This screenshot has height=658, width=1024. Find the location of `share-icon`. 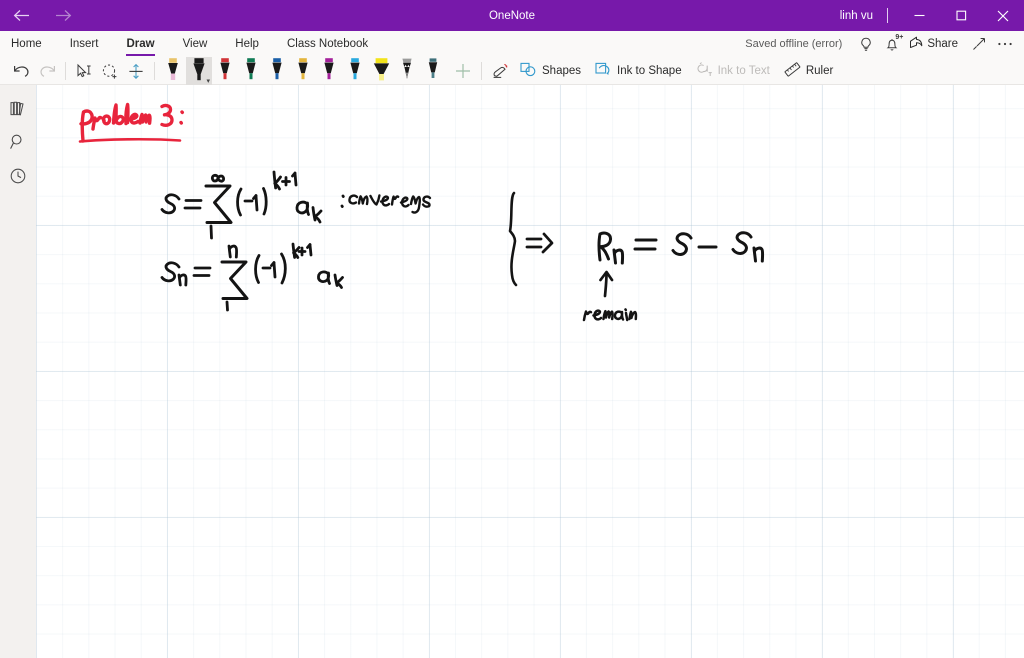

share-icon is located at coordinates (916, 44).